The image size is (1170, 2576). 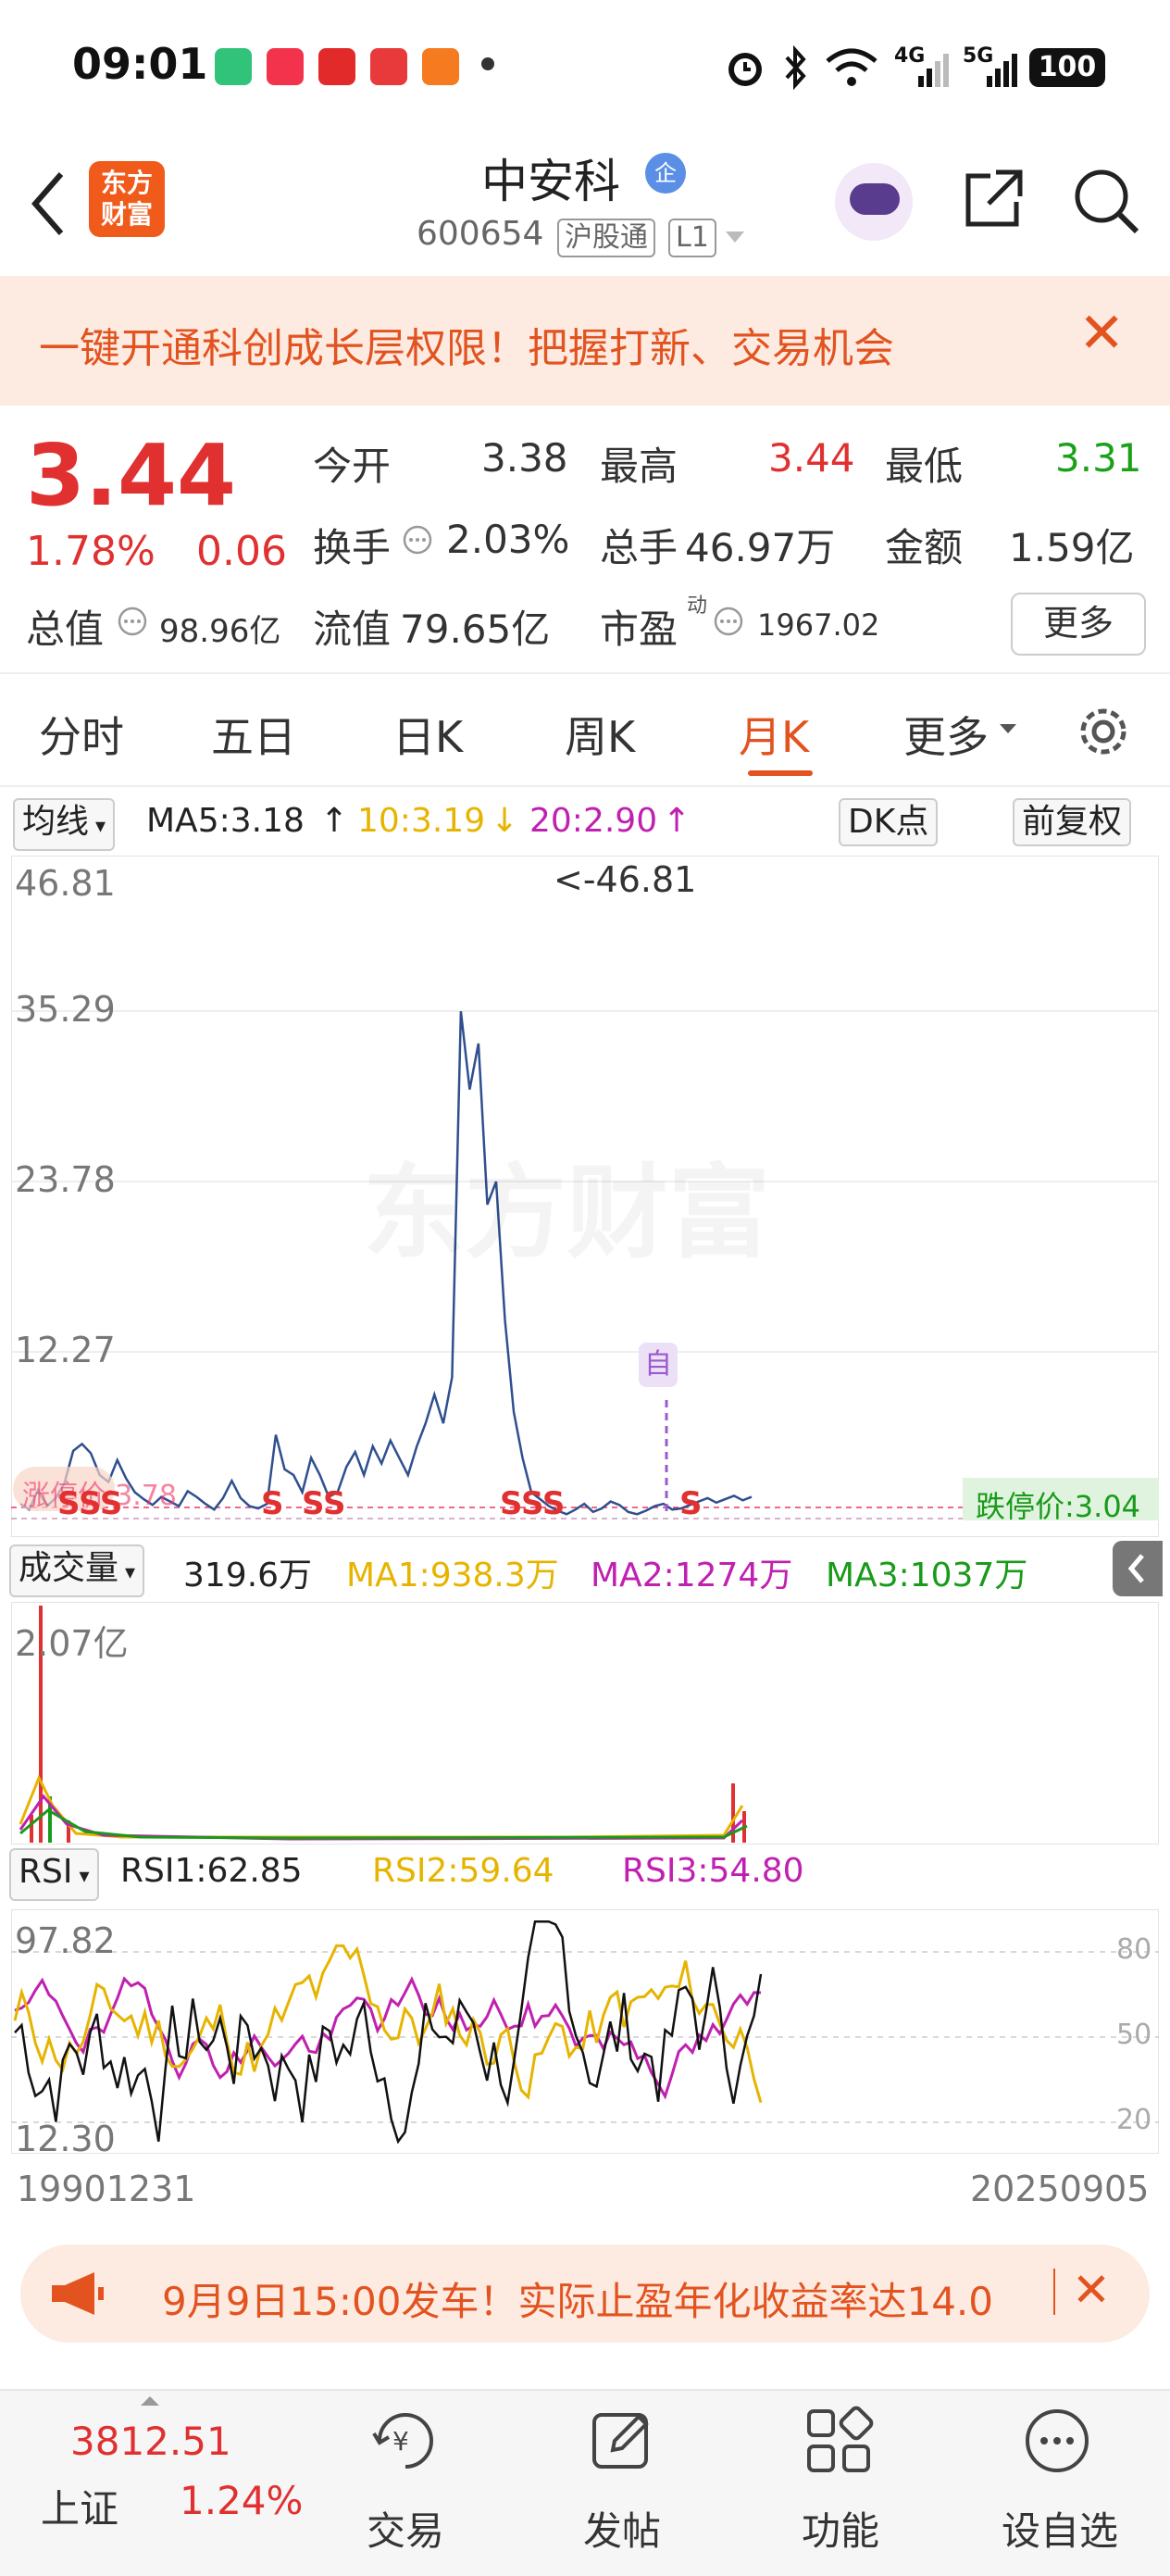 What do you see at coordinates (600, 734) in the screenshot?
I see `tab-weekly-k: 周K` at bounding box center [600, 734].